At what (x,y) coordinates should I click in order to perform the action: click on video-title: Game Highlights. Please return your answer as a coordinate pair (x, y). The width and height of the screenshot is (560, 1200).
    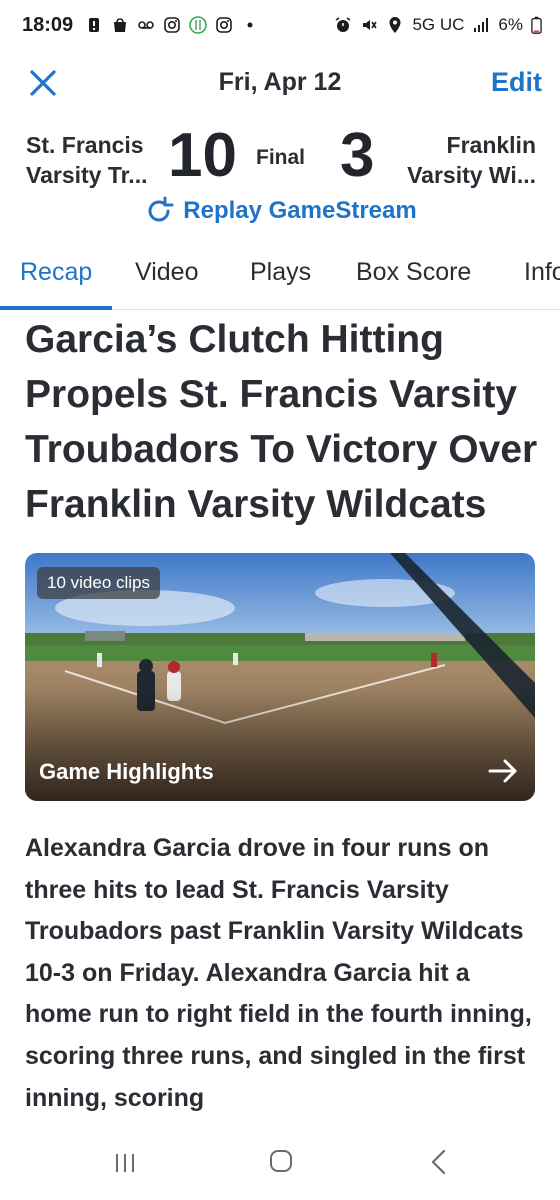
    Looking at the image, I should click on (126, 771).